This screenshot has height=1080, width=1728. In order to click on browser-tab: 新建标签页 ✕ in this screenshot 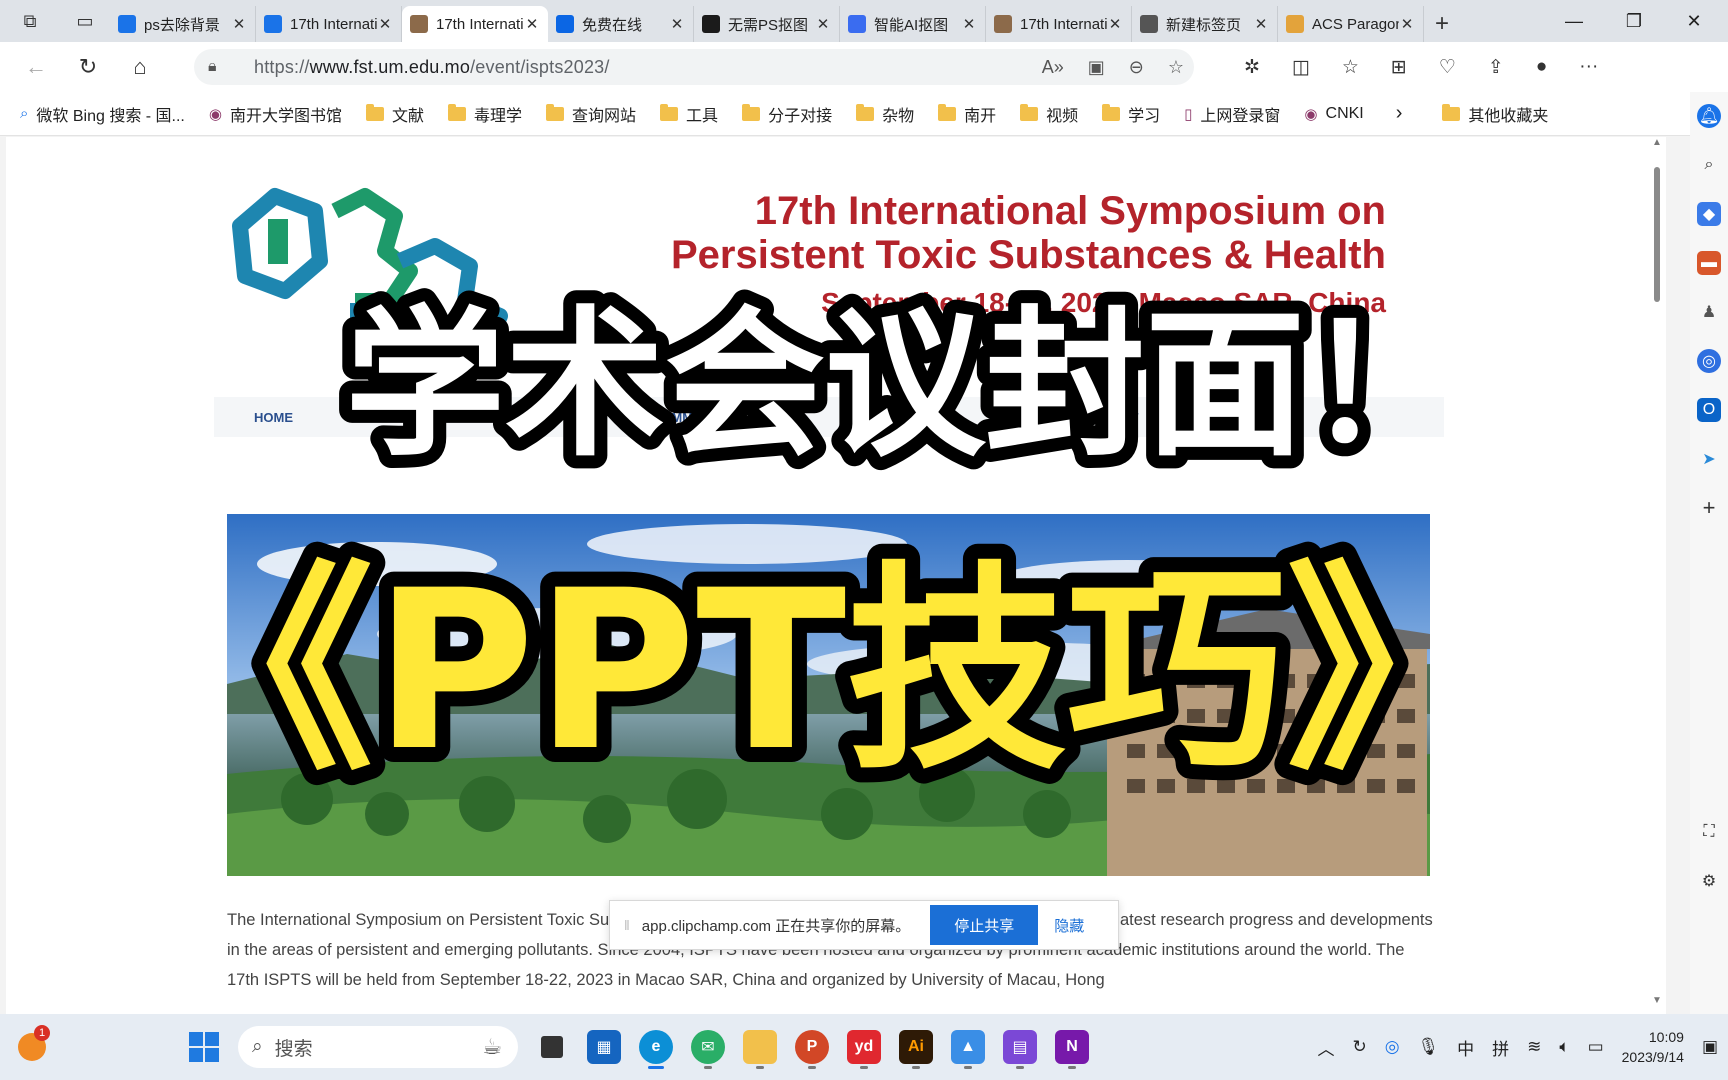, I will do `click(1205, 24)`.